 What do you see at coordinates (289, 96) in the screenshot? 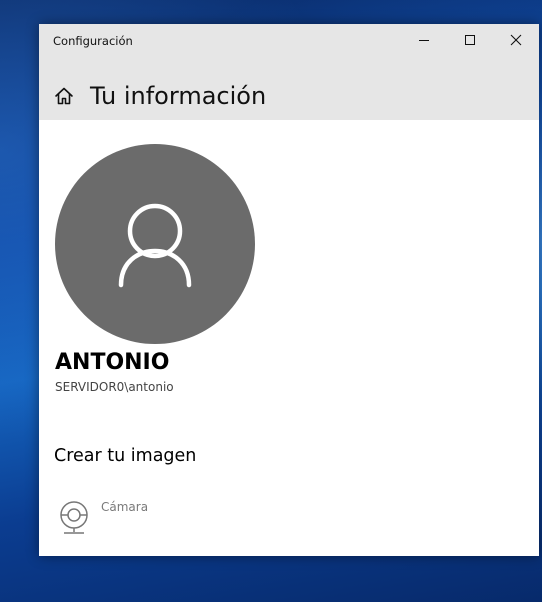
I see `page-header: Tu información` at bounding box center [289, 96].